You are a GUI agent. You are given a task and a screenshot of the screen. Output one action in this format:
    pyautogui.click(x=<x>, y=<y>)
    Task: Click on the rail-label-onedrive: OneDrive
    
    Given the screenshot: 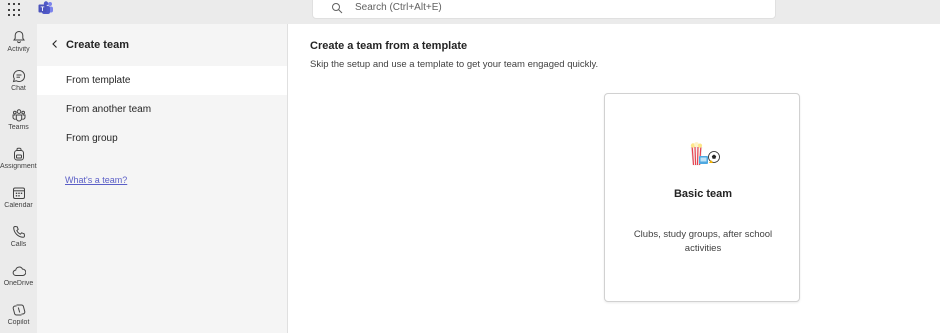 What is the action you would take?
    pyautogui.click(x=18, y=283)
    